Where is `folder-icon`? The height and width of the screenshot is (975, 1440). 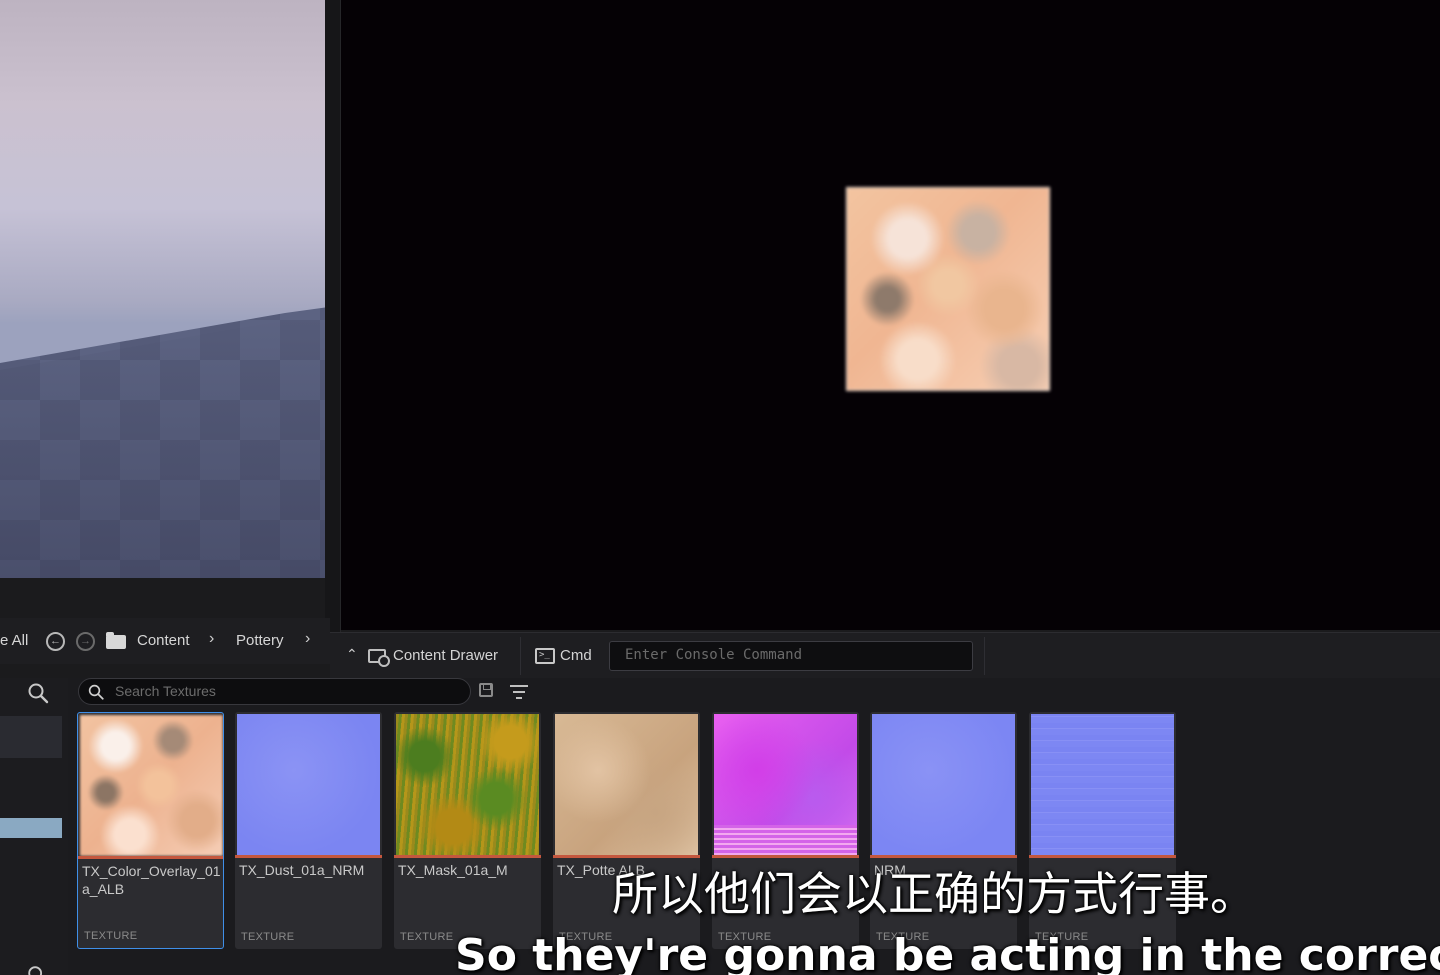
folder-icon is located at coordinates (116, 640).